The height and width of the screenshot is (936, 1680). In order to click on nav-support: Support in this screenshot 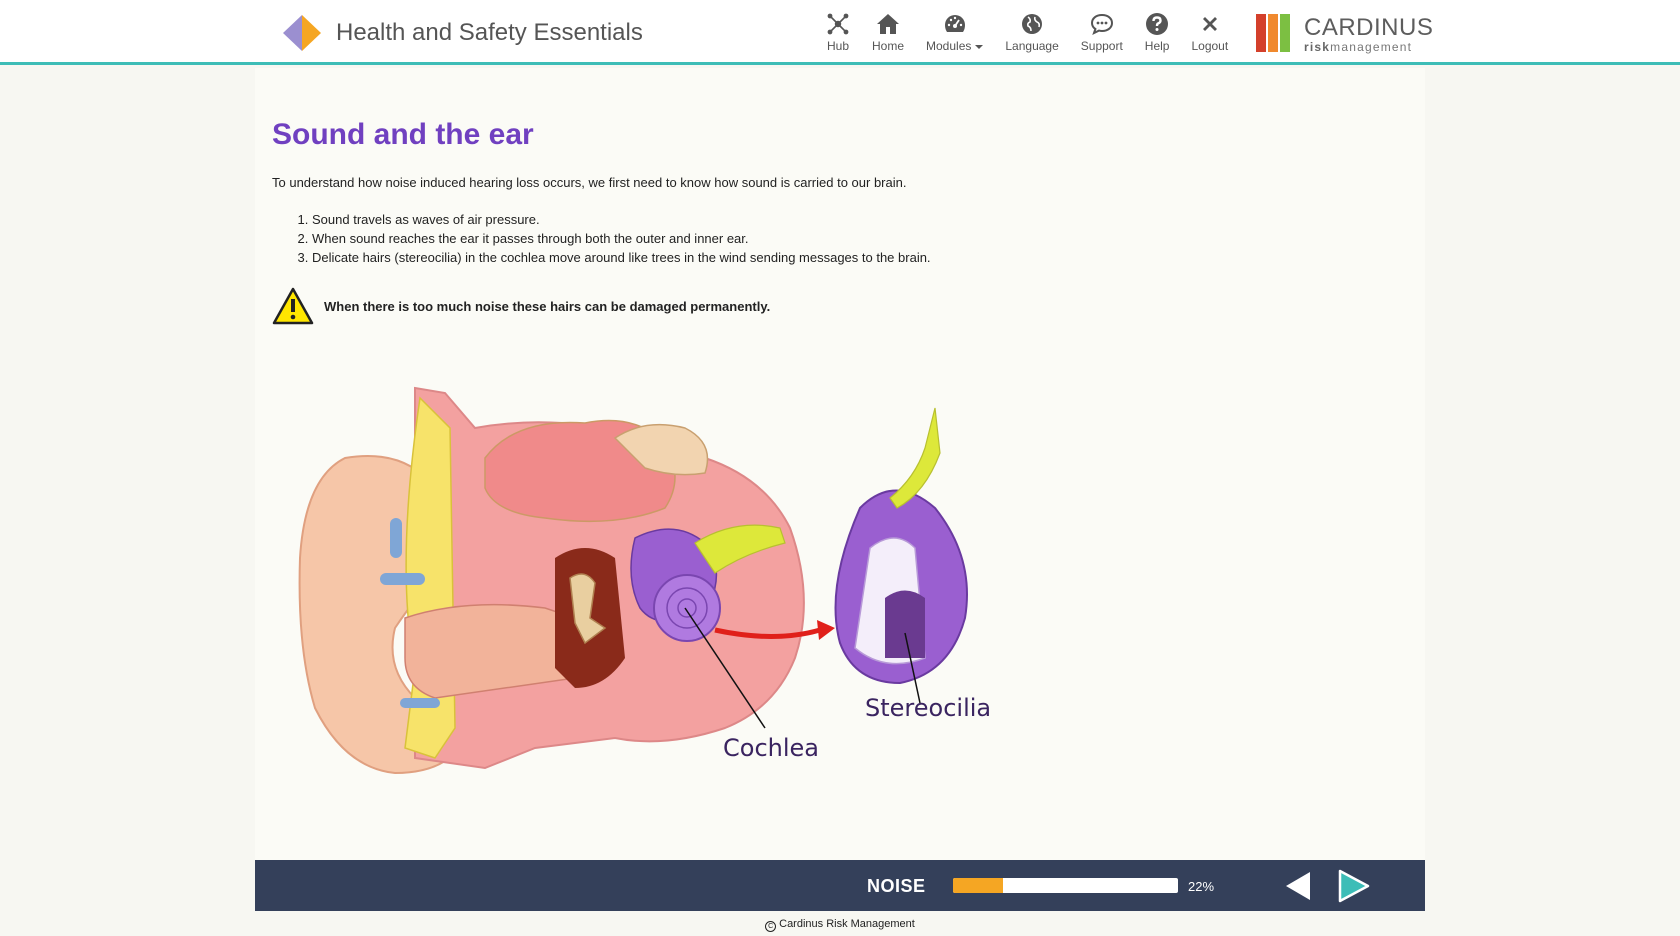, I will do `click(1102, 32)`.